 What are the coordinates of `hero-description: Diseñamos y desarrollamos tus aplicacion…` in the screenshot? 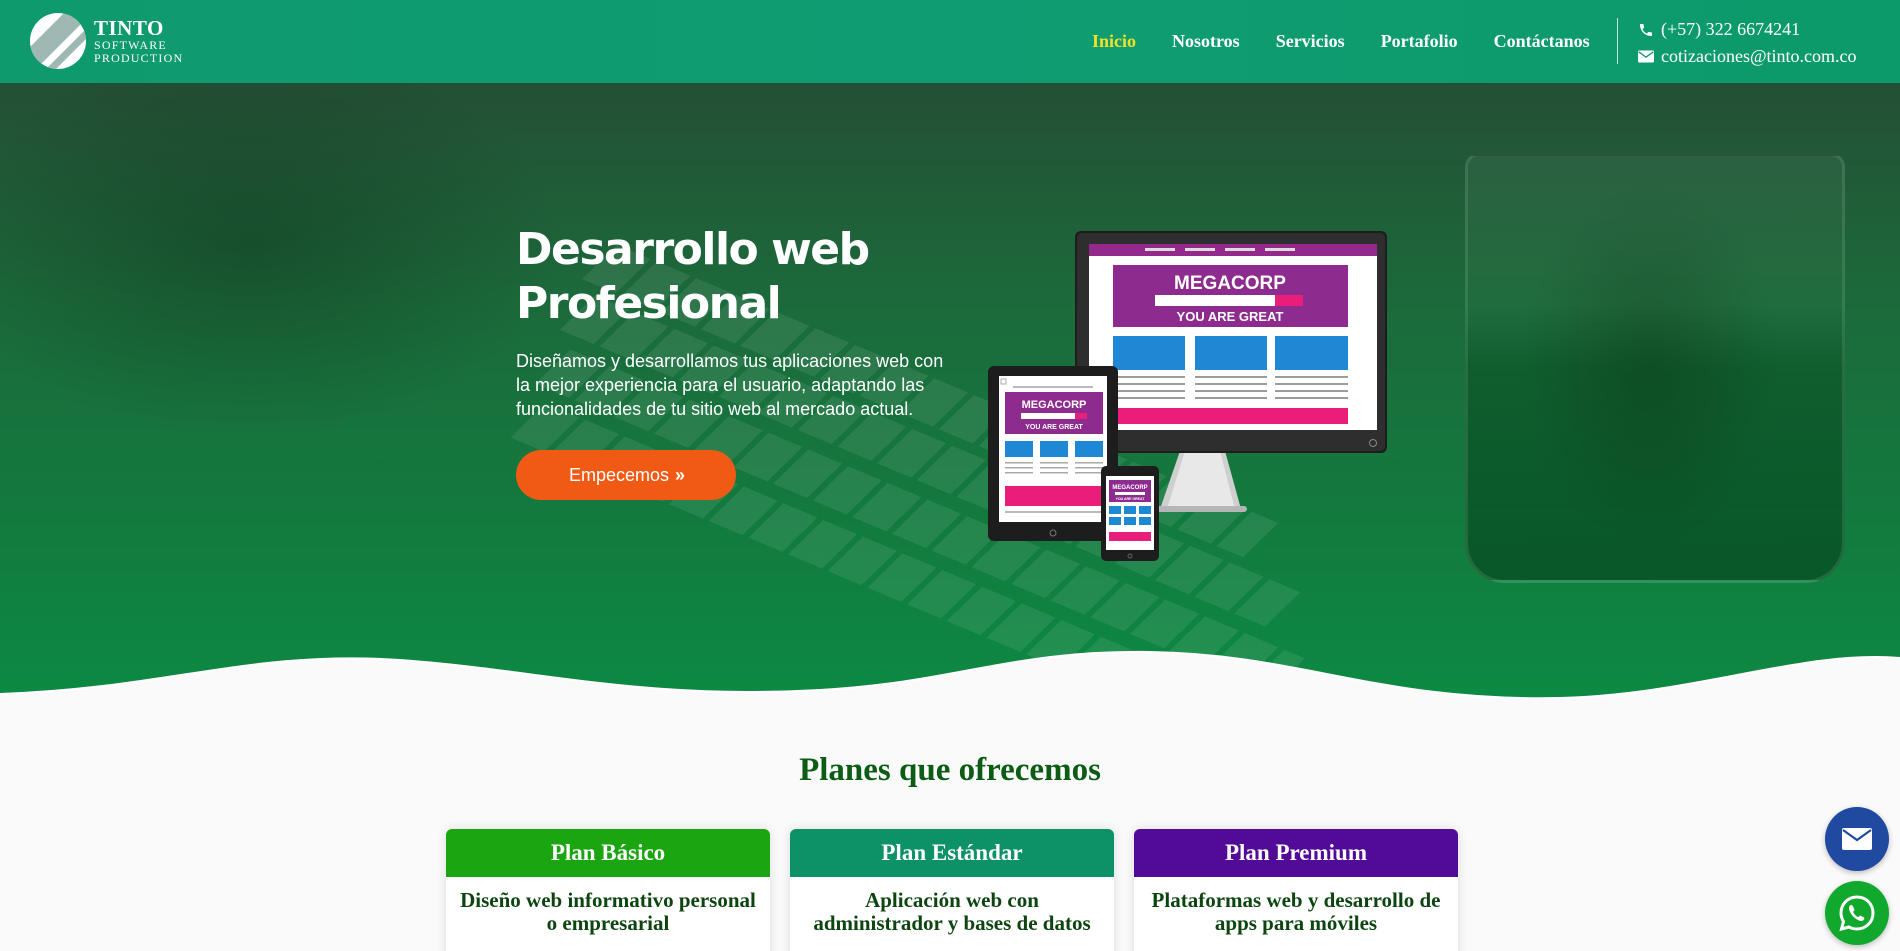 It's located at (730, 385).